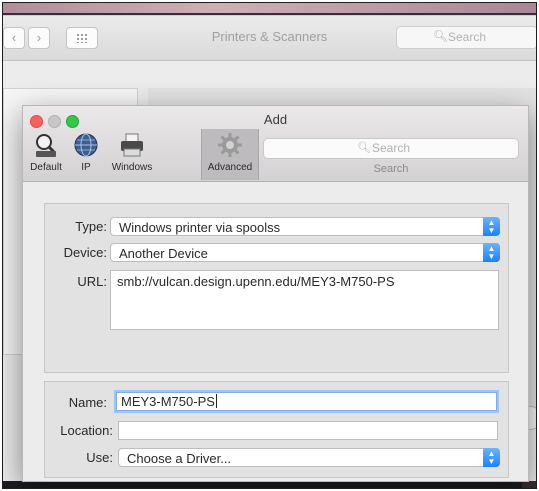 The image size is (539, 491). Describe the element at coordinates (85, 252) in the screenshot. I see `device-label: Device:` at that location.